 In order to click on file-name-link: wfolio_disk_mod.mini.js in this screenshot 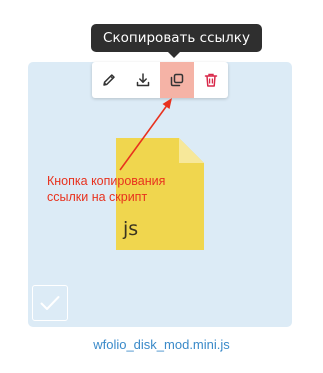, I will do `click(161, 344)`.